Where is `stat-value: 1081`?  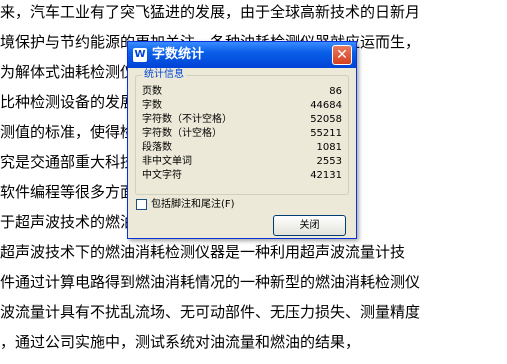 stat-value: 1081 is located at coordinates (329, 147).